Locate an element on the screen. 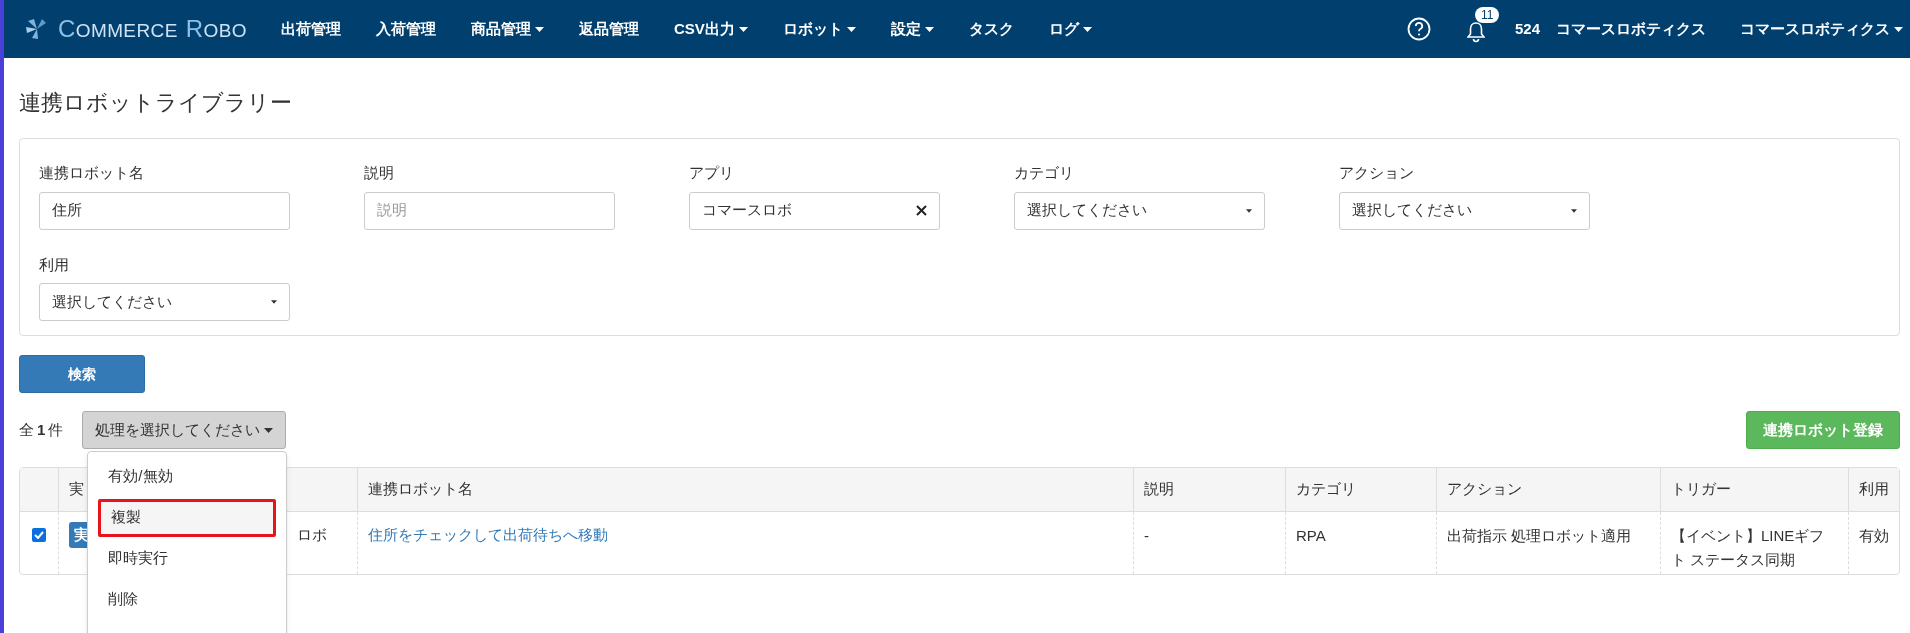  table-cell: 有効 is located at coordinates (1874, 535).